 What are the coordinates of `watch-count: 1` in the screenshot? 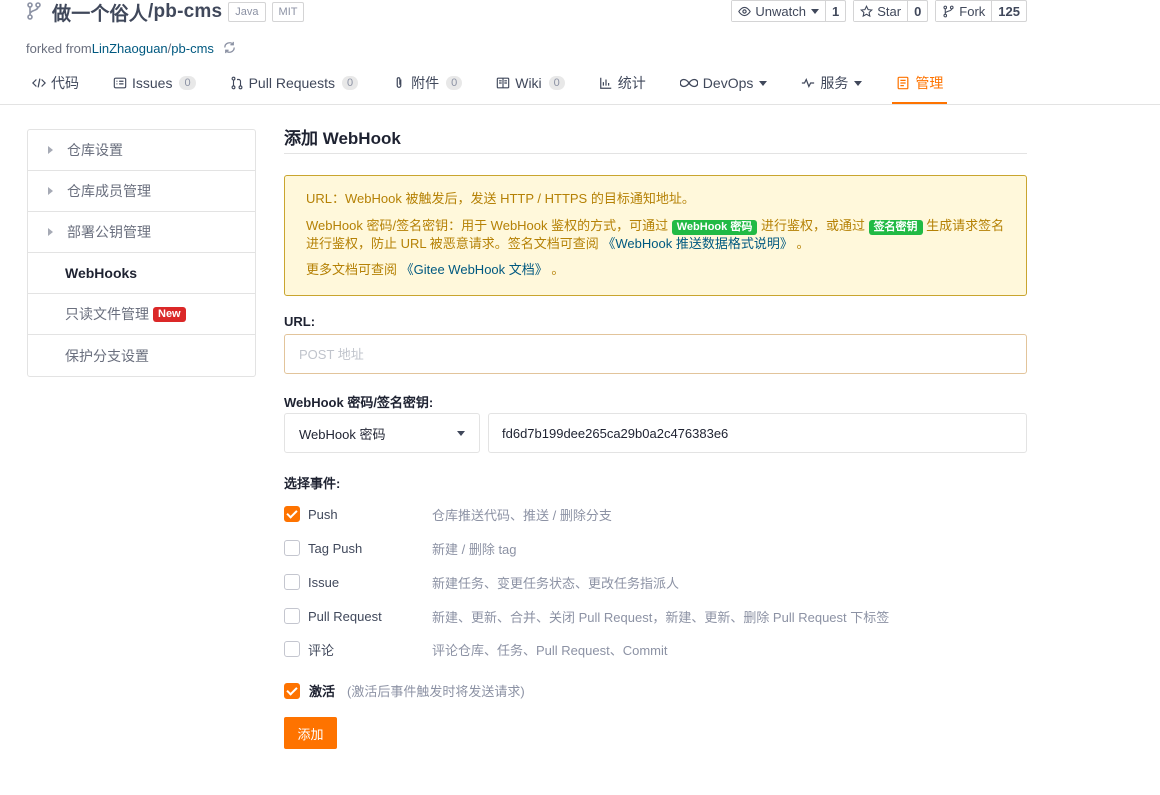 It's located at (835, 11).